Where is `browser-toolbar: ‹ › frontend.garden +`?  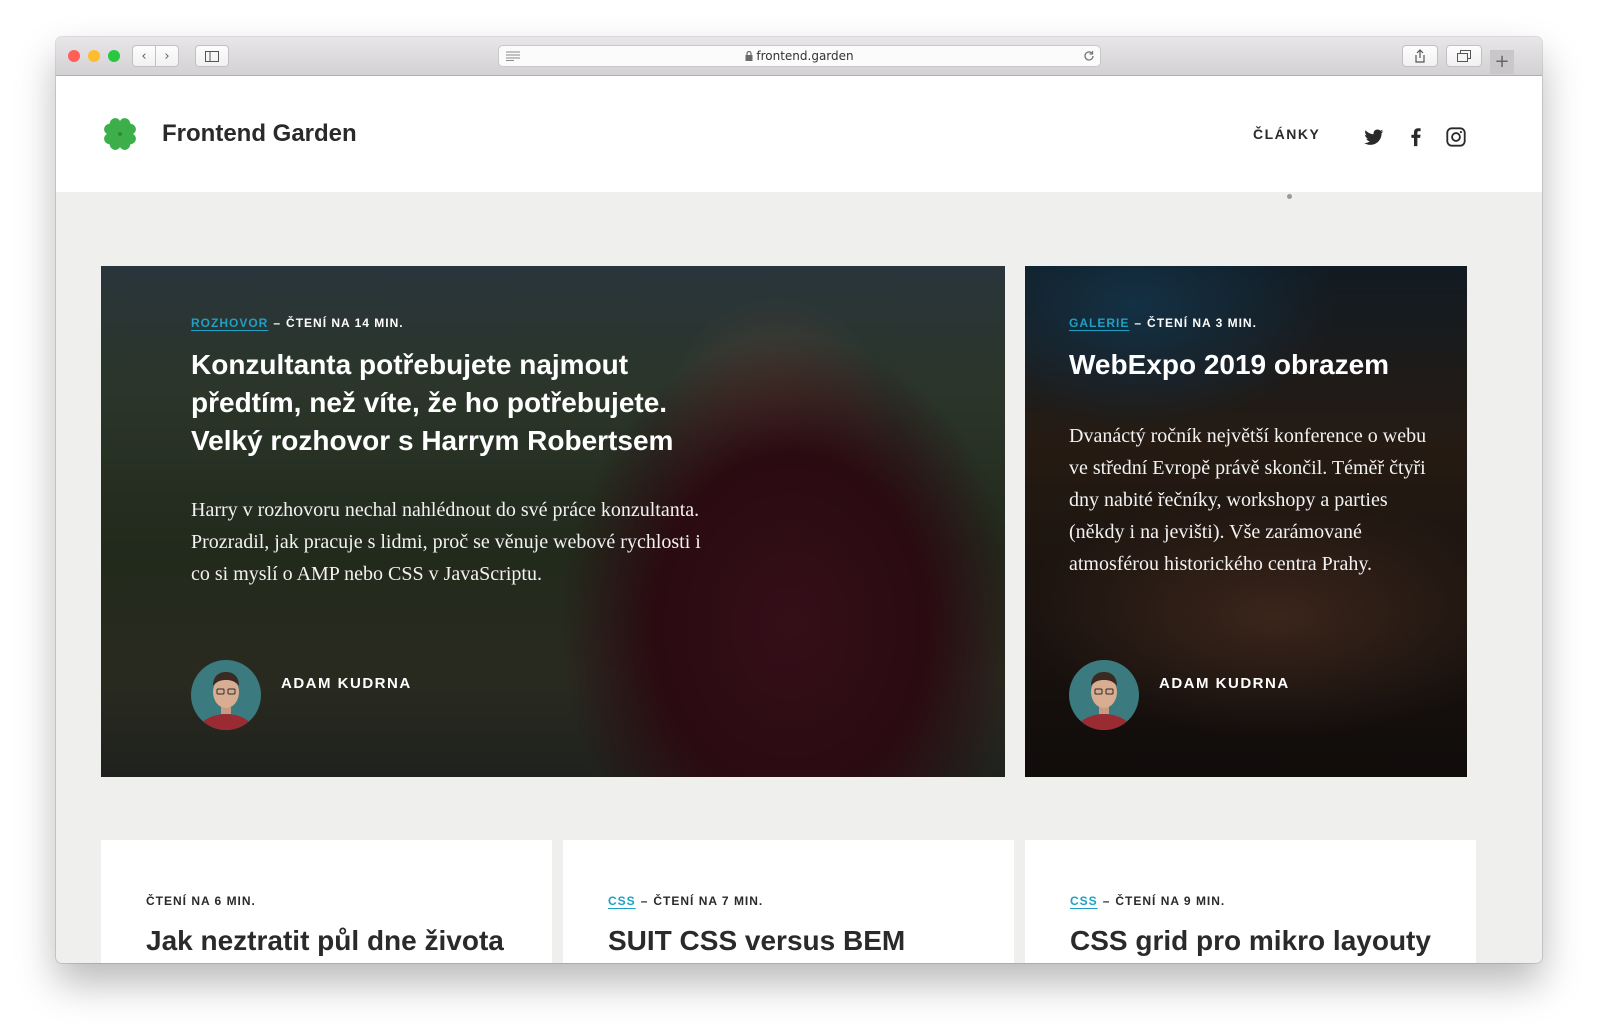
browser-toolbar: ‹ › frontend.garden + is located at coordinates (799, 56).